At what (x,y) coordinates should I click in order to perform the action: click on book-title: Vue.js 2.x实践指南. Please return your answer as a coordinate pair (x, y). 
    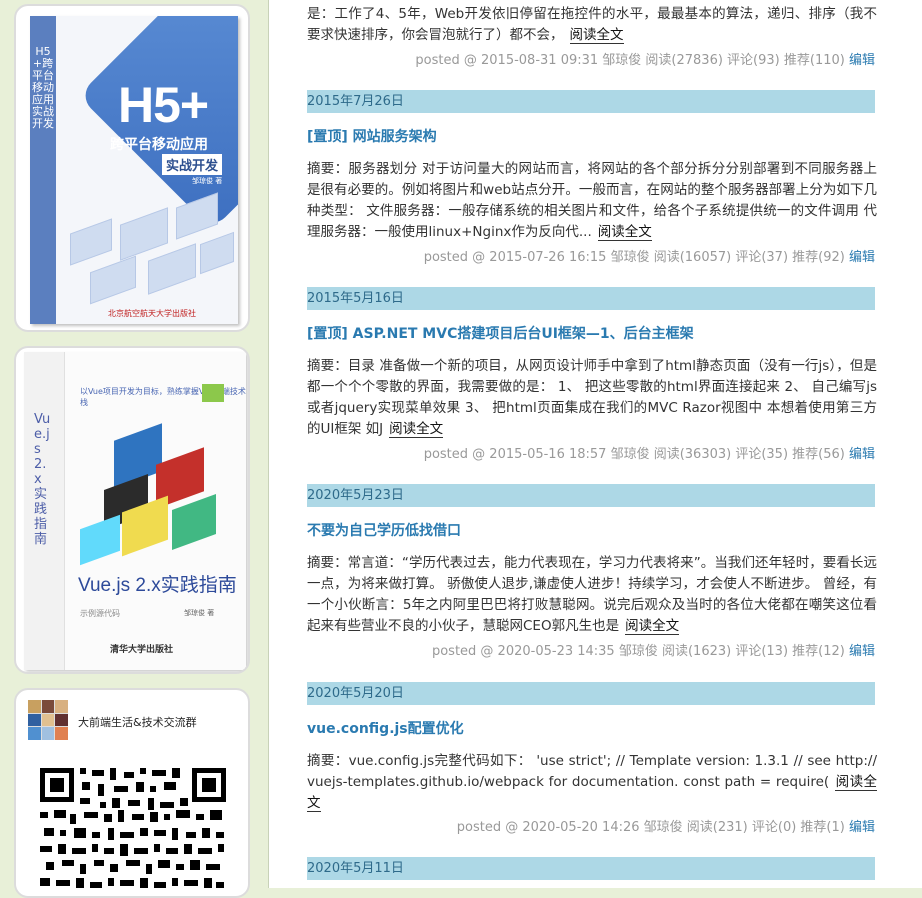
    Looking at the image, I should click on (157, 585).